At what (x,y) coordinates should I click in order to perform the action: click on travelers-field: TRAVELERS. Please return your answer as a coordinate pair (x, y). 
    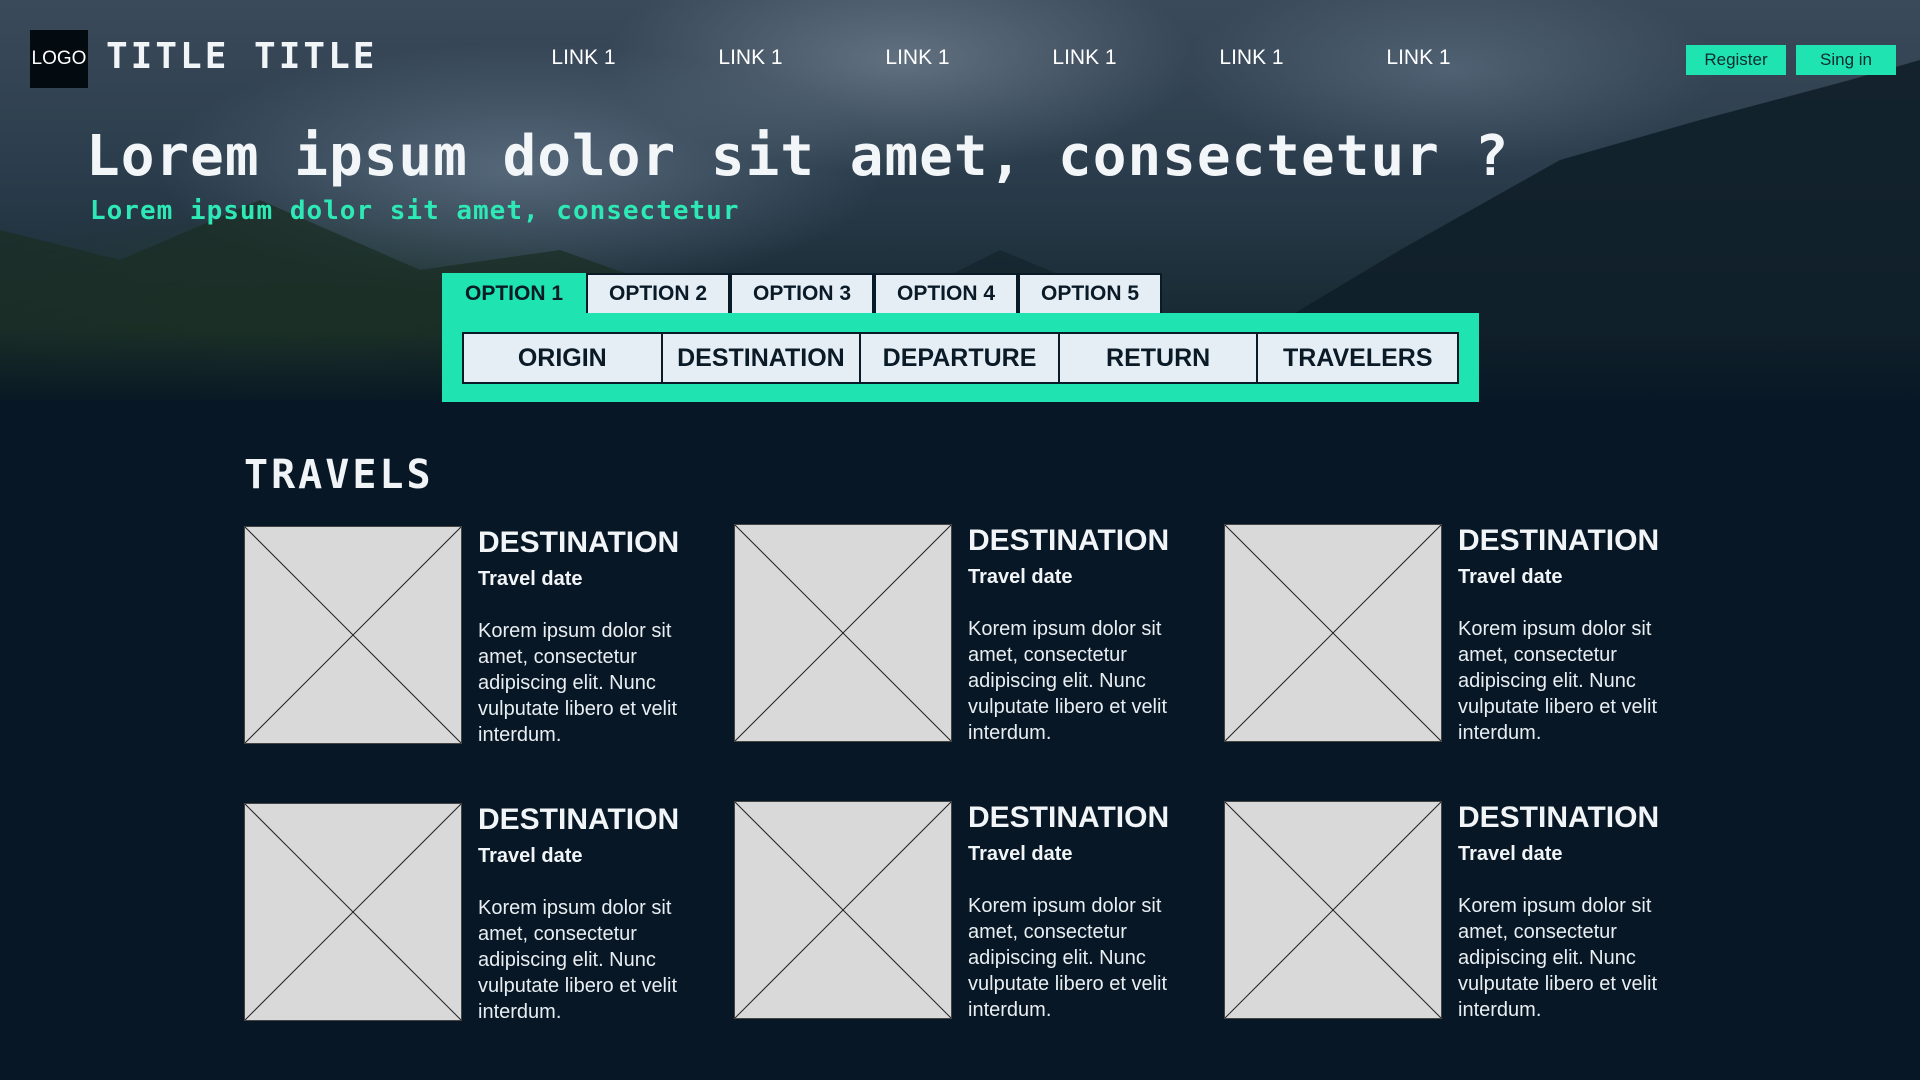
    Looking at the image, I should click on (1358, 358).